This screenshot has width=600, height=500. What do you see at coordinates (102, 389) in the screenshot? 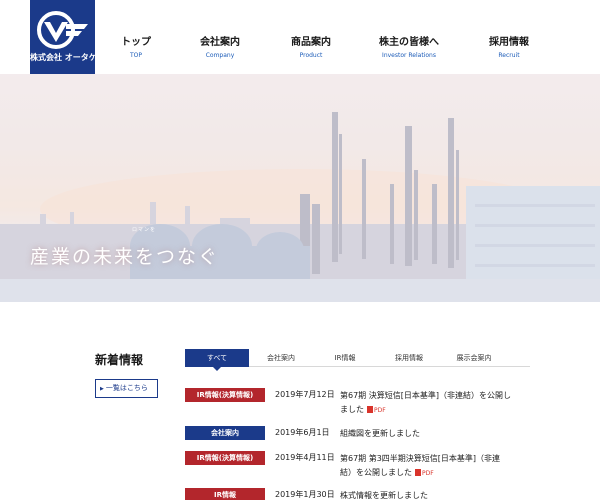
I see `triangle-right-icon: ▶` at bounding box center [102, 389].